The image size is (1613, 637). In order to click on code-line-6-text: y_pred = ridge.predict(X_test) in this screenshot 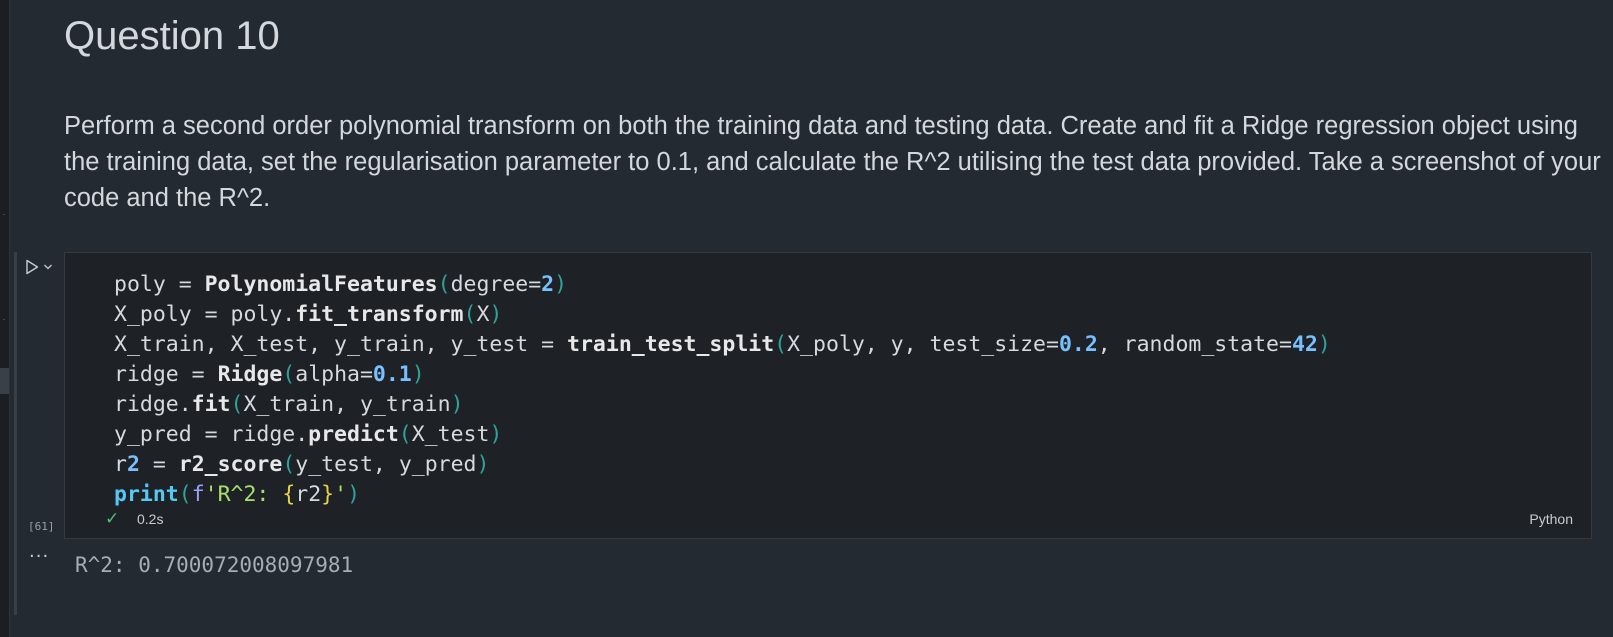, I will do `click(308, 434)`.